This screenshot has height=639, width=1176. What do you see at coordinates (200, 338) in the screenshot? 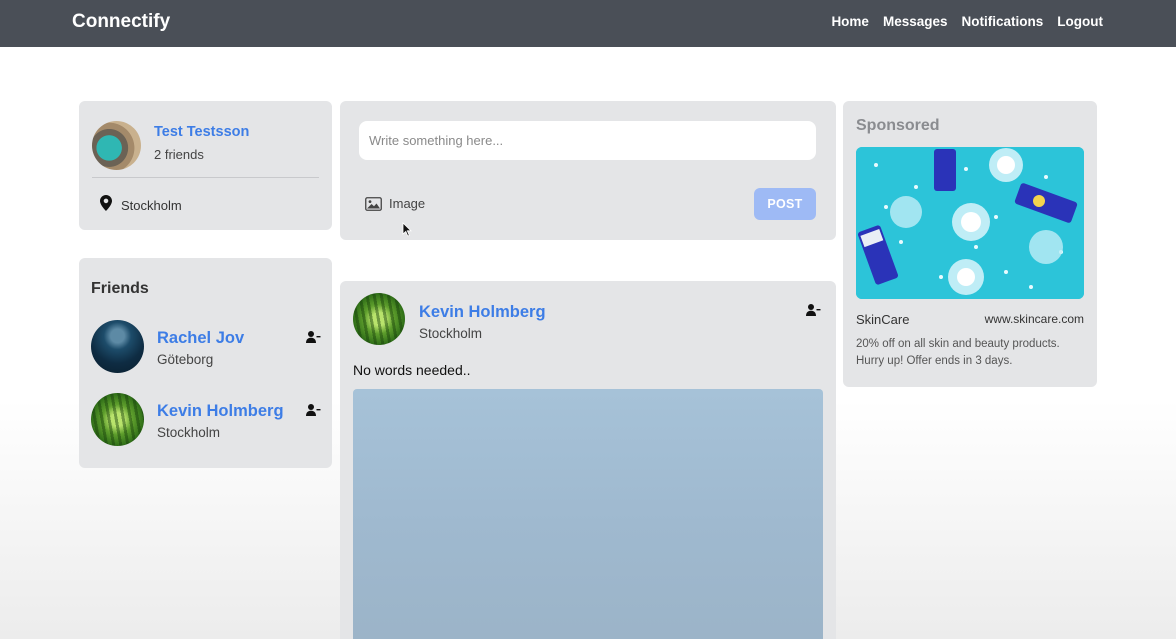
I see `friend-name: Rachel Jov` at bounding box center [200, 338].